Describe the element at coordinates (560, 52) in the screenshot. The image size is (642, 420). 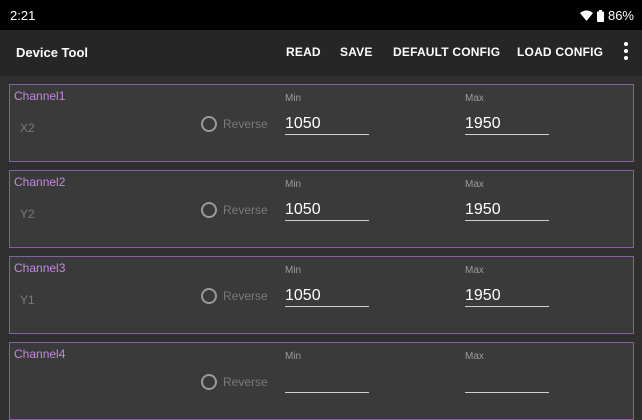
I see `load-config-button: LOAD CONFIG` at that location.